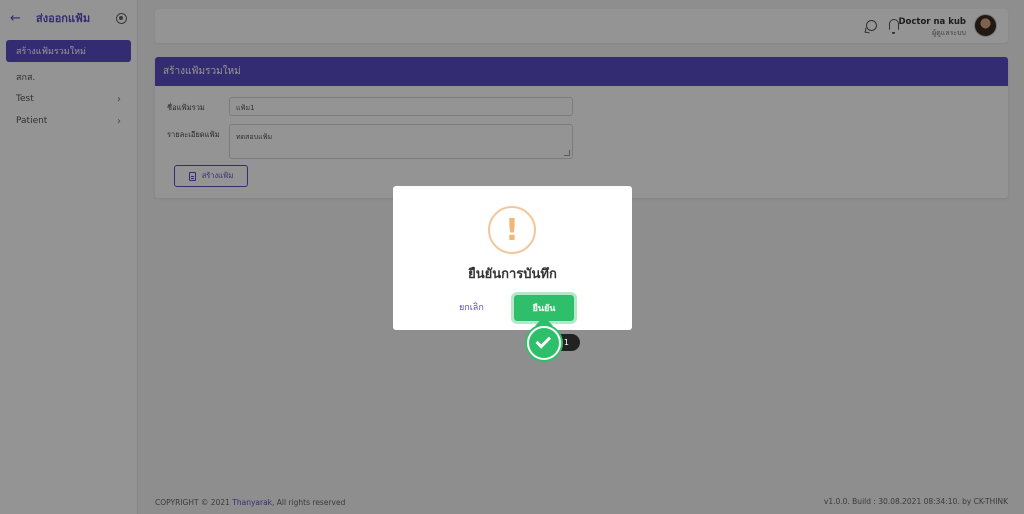  What do you see at coordinates (512, 230) in the screenshot?
I see `warning-icon: !` at bounding box center [512, 230].